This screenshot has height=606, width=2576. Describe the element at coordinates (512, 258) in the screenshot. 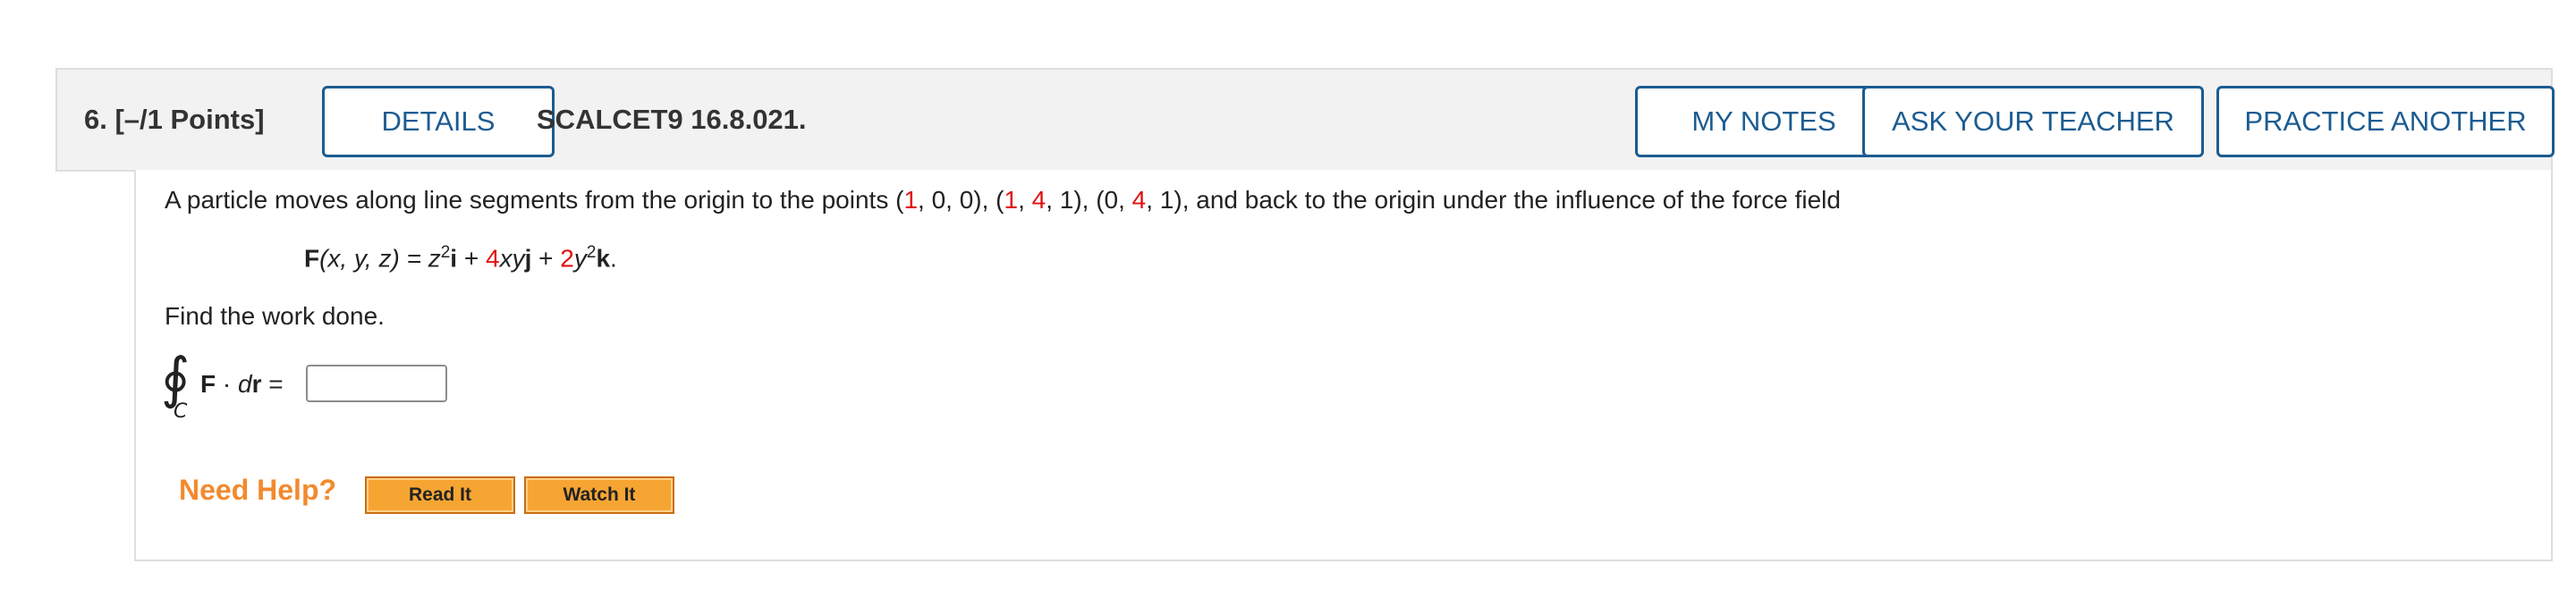

I see `formula-term-xy: xy` at that location.